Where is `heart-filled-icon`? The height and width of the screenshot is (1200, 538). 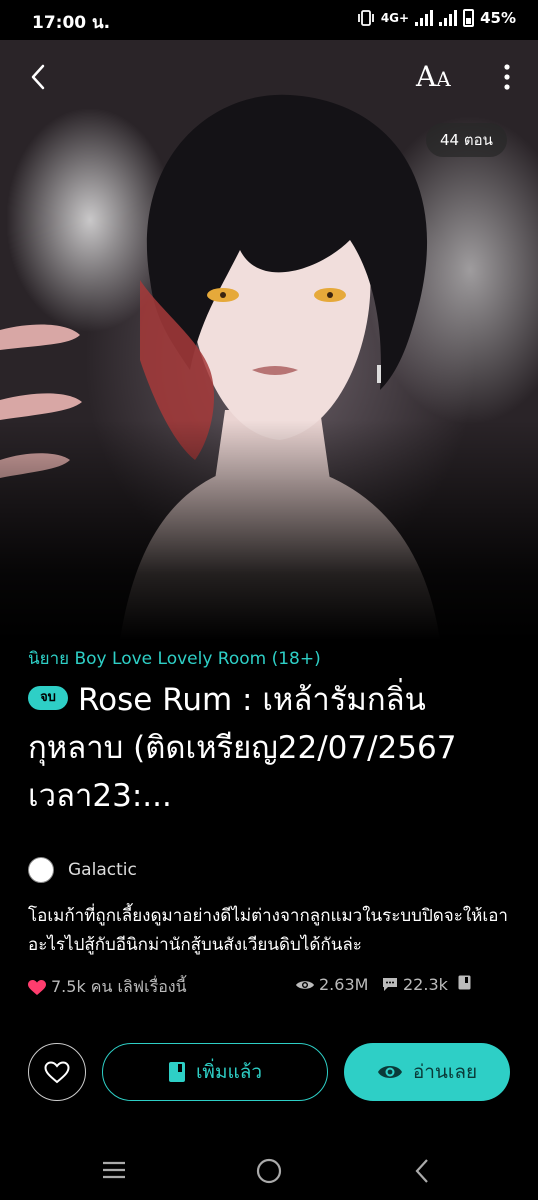
heart-filled-icon is located at coordinates (37, 987).